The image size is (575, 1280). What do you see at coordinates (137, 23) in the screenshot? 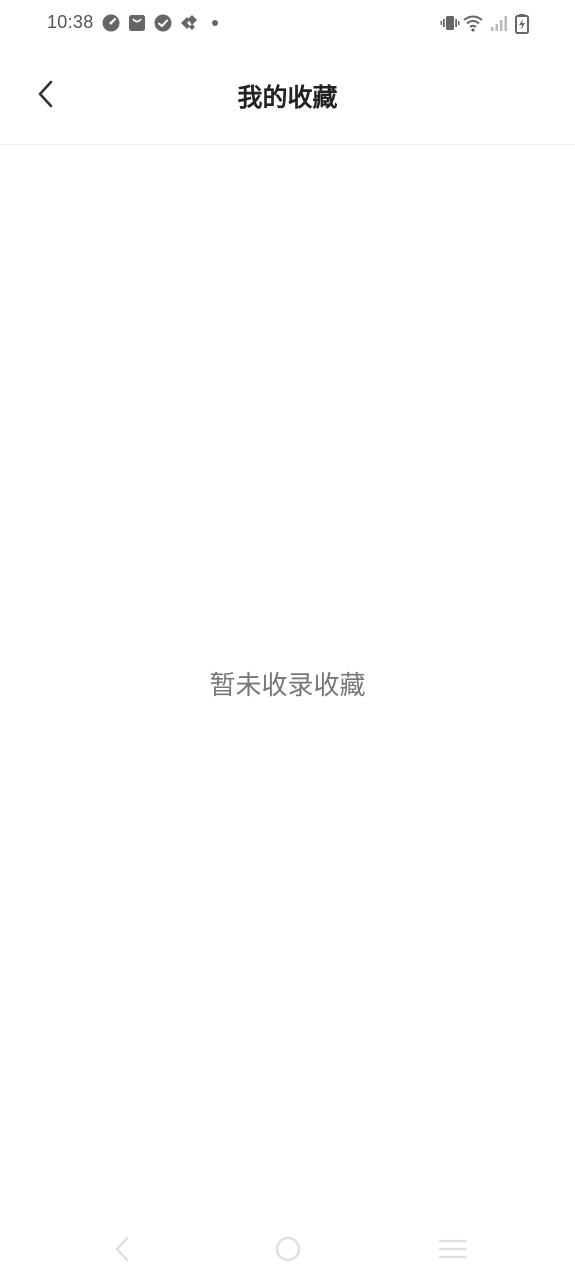
I see `bag-icon` at bounding box center [137, 23].